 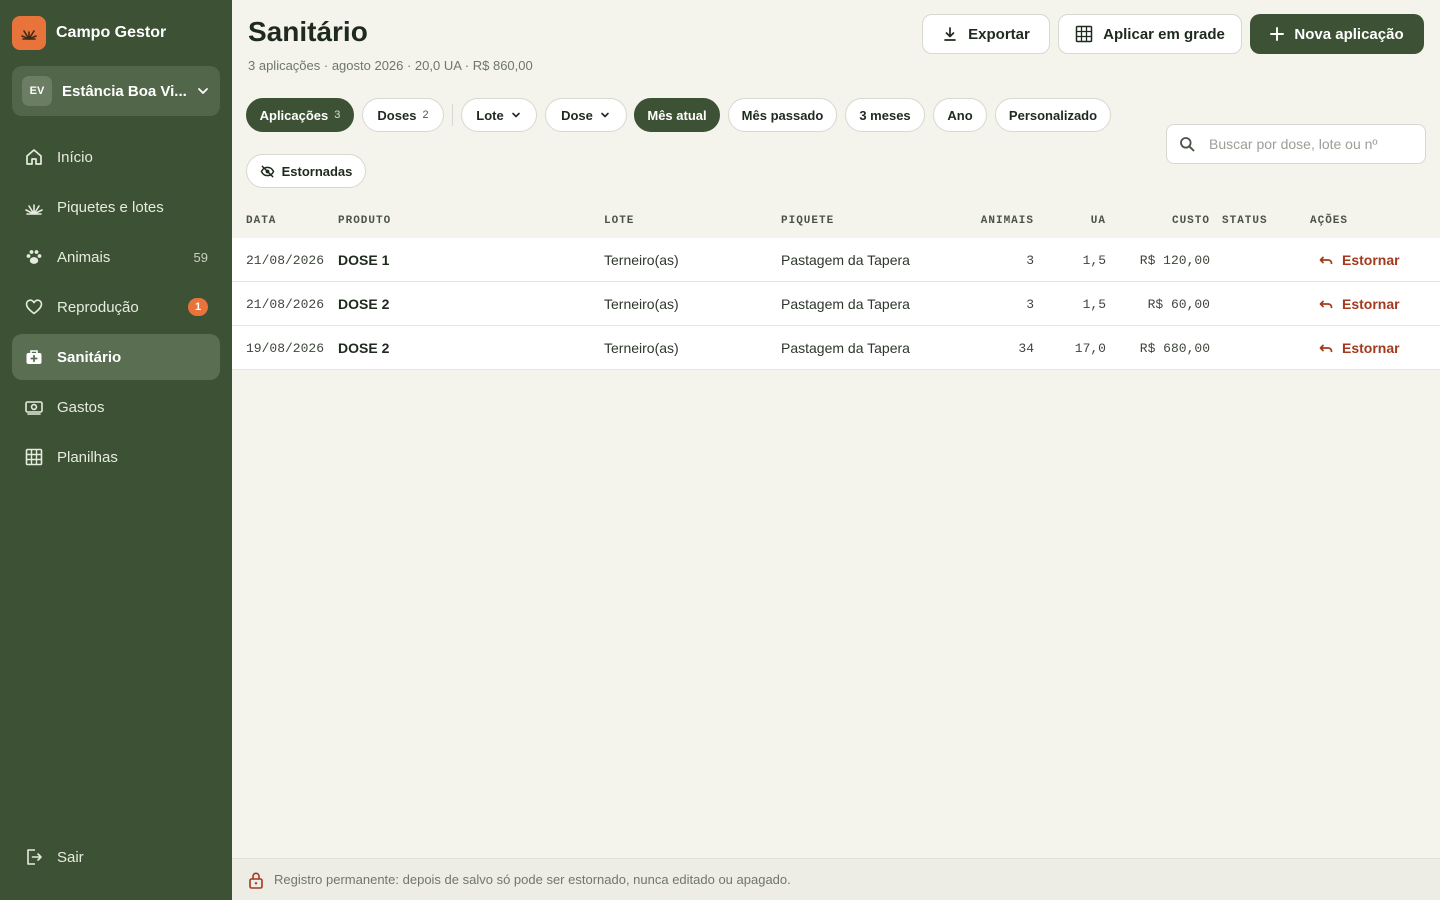 What do you see at coordinates (34, 407) in the screenshot?
I see `cash-icon` at bounding box center [34, 407].